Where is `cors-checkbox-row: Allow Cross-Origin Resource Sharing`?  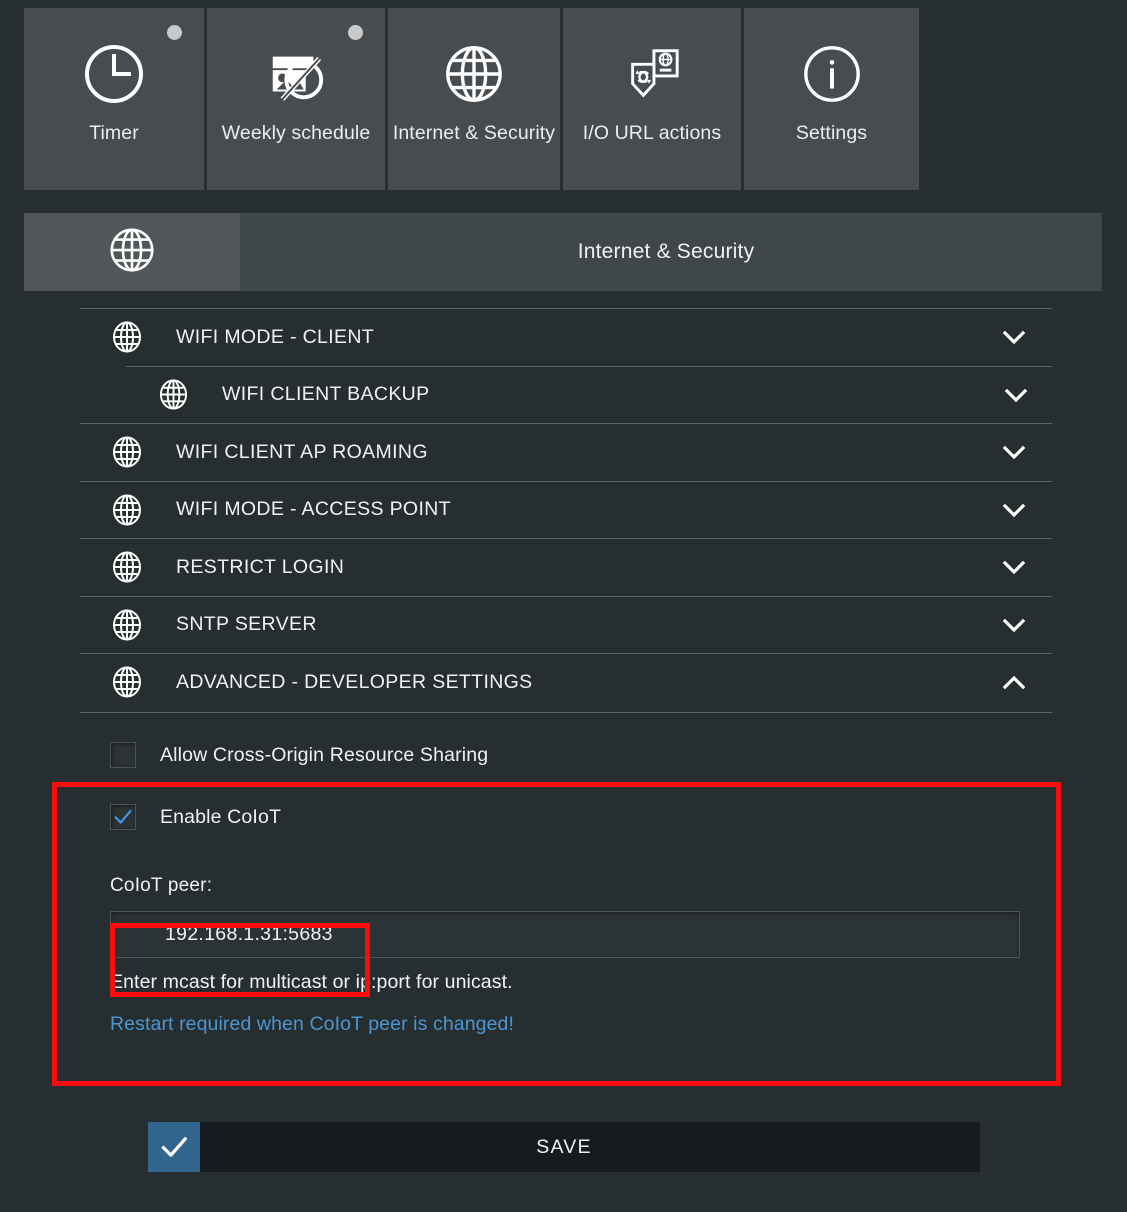 cors-checkbox-row: Allow Cross-Origin Resource Sharing is located at coordinates (566, 755).